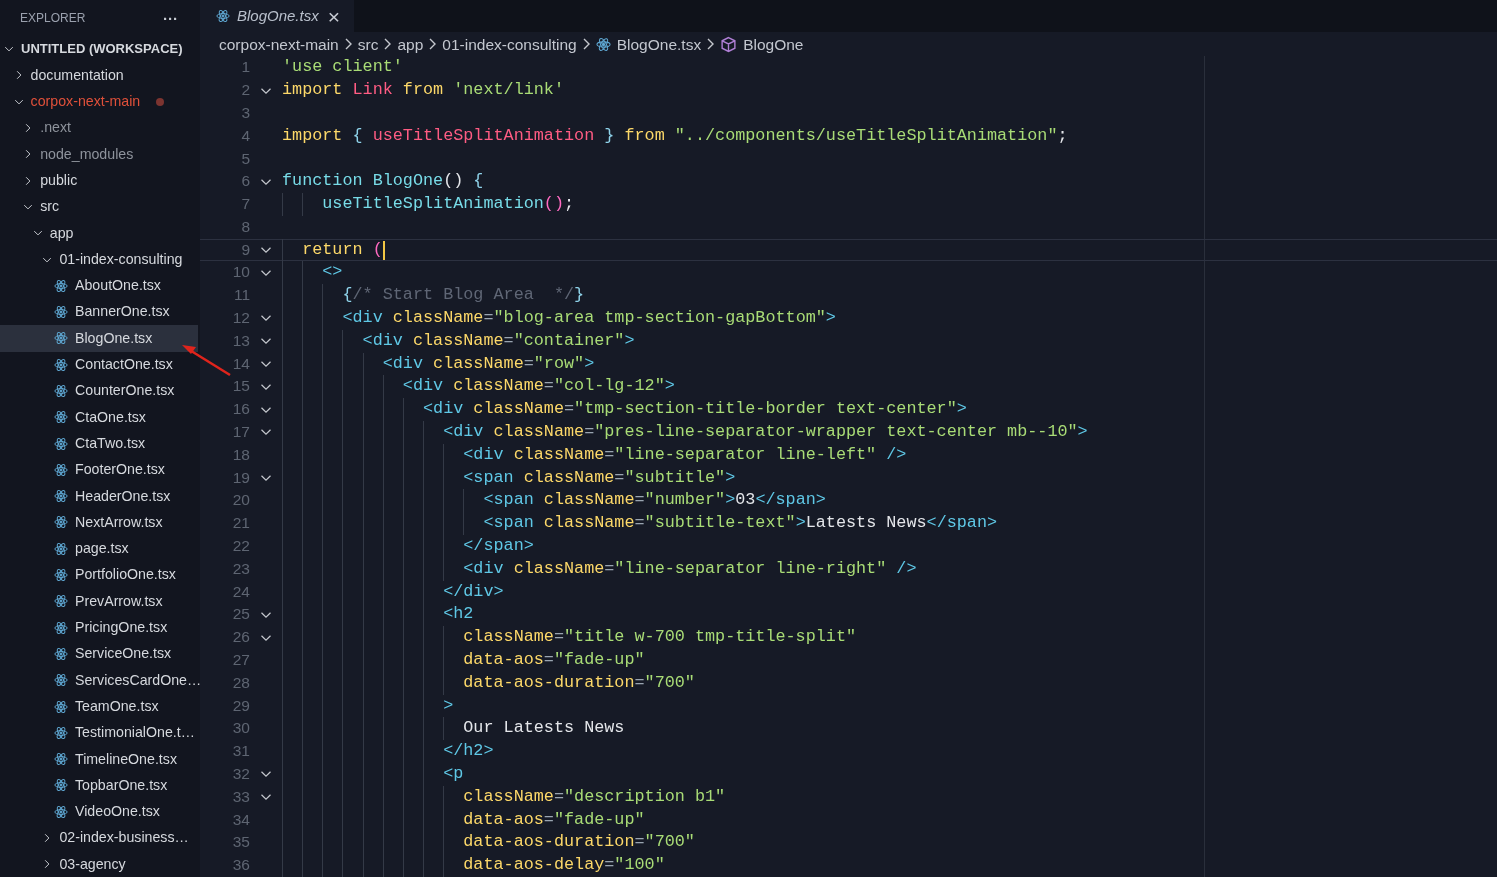 The width and height of the screenshot is (1497, 877). Describe the element at coordinates (240, 705) in the screenshot. I see `line-number: 29` at that location.